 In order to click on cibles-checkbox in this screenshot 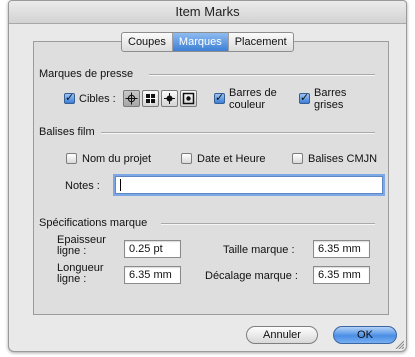, I will do `click(69, 97)`.